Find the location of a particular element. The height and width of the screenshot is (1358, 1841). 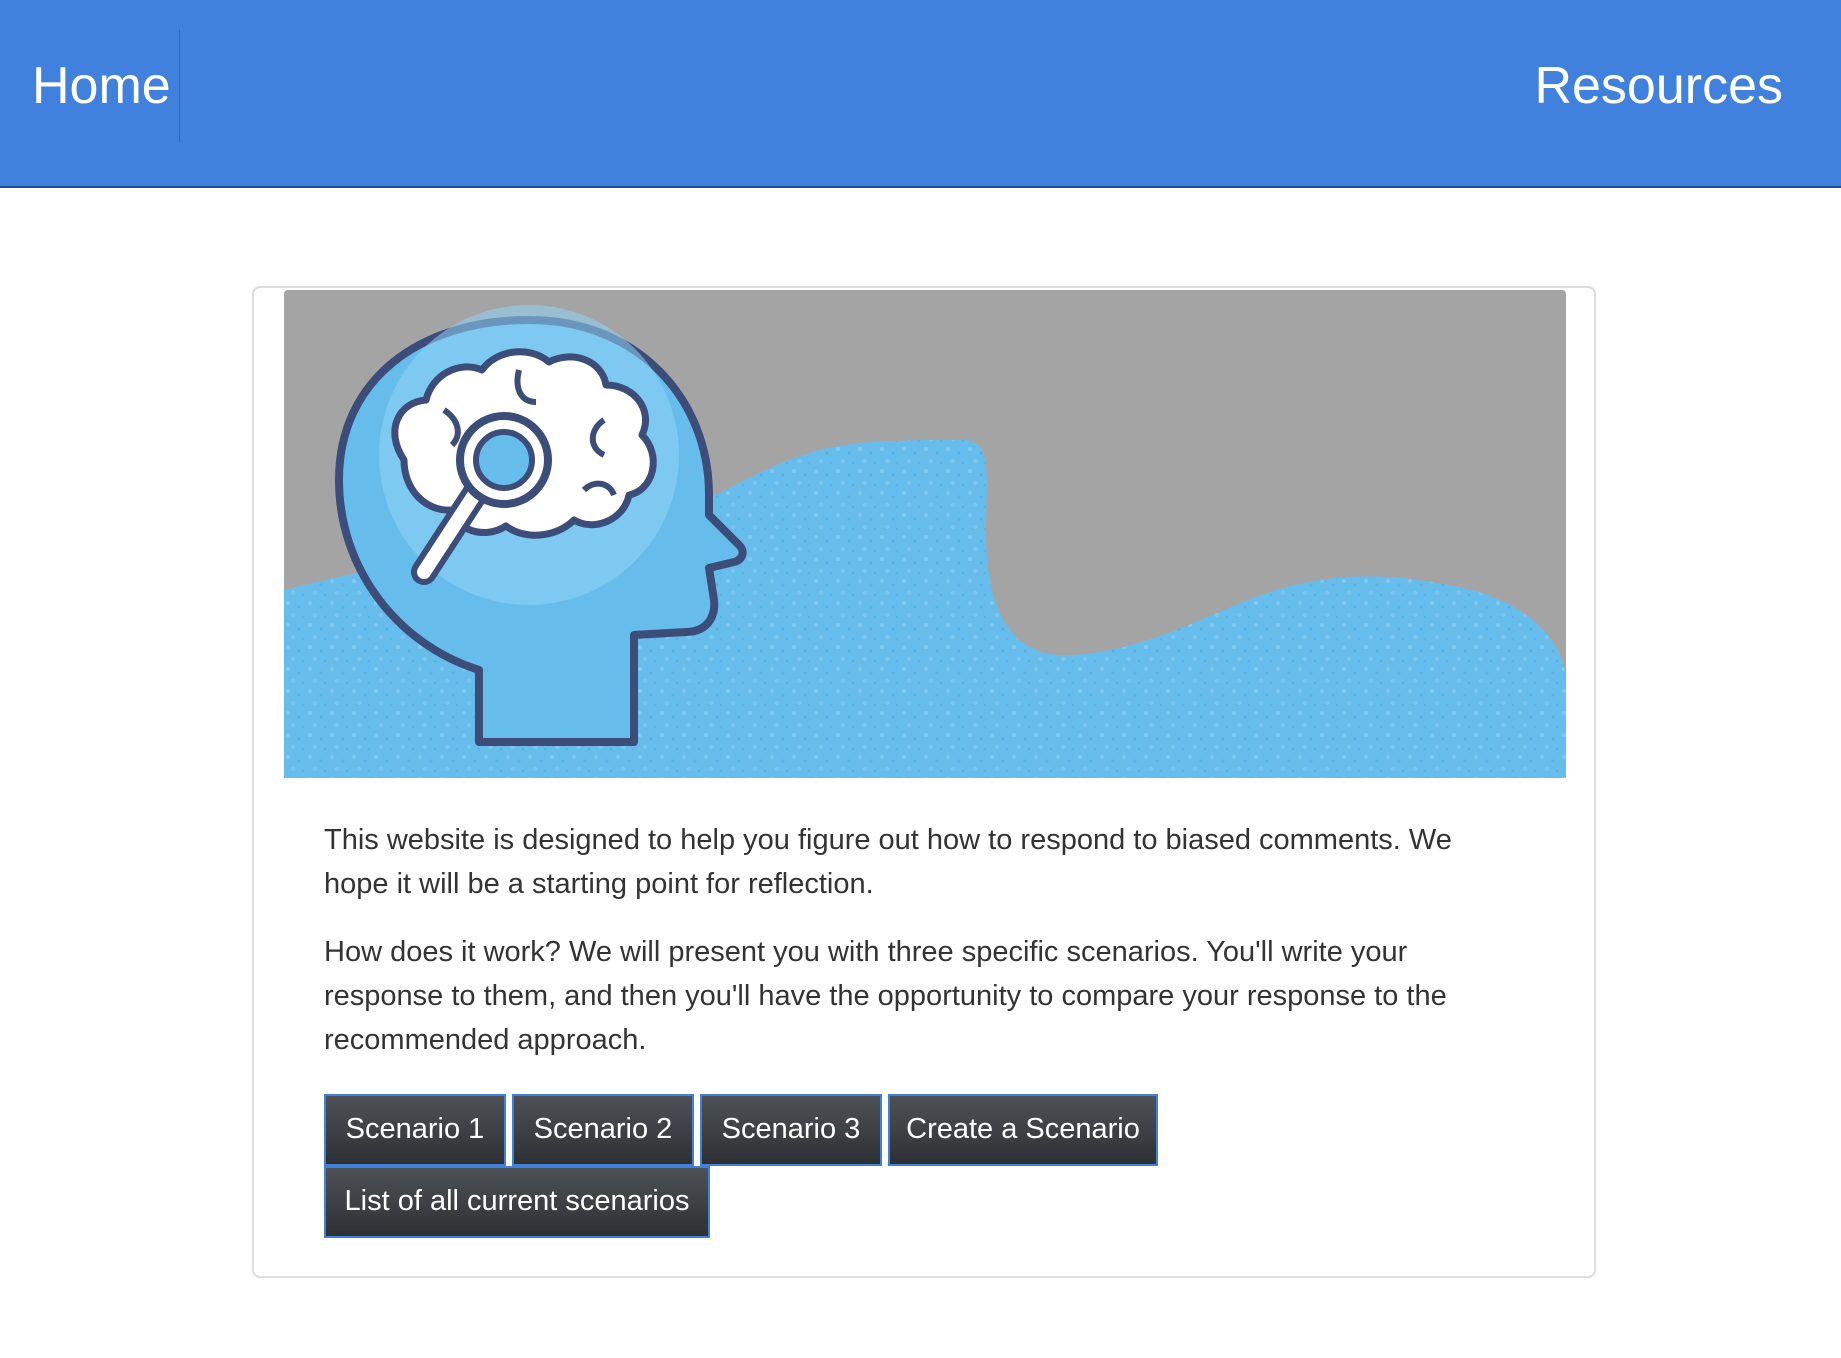

nav-resources-link: Resources is located at coordinates (1658, 86).